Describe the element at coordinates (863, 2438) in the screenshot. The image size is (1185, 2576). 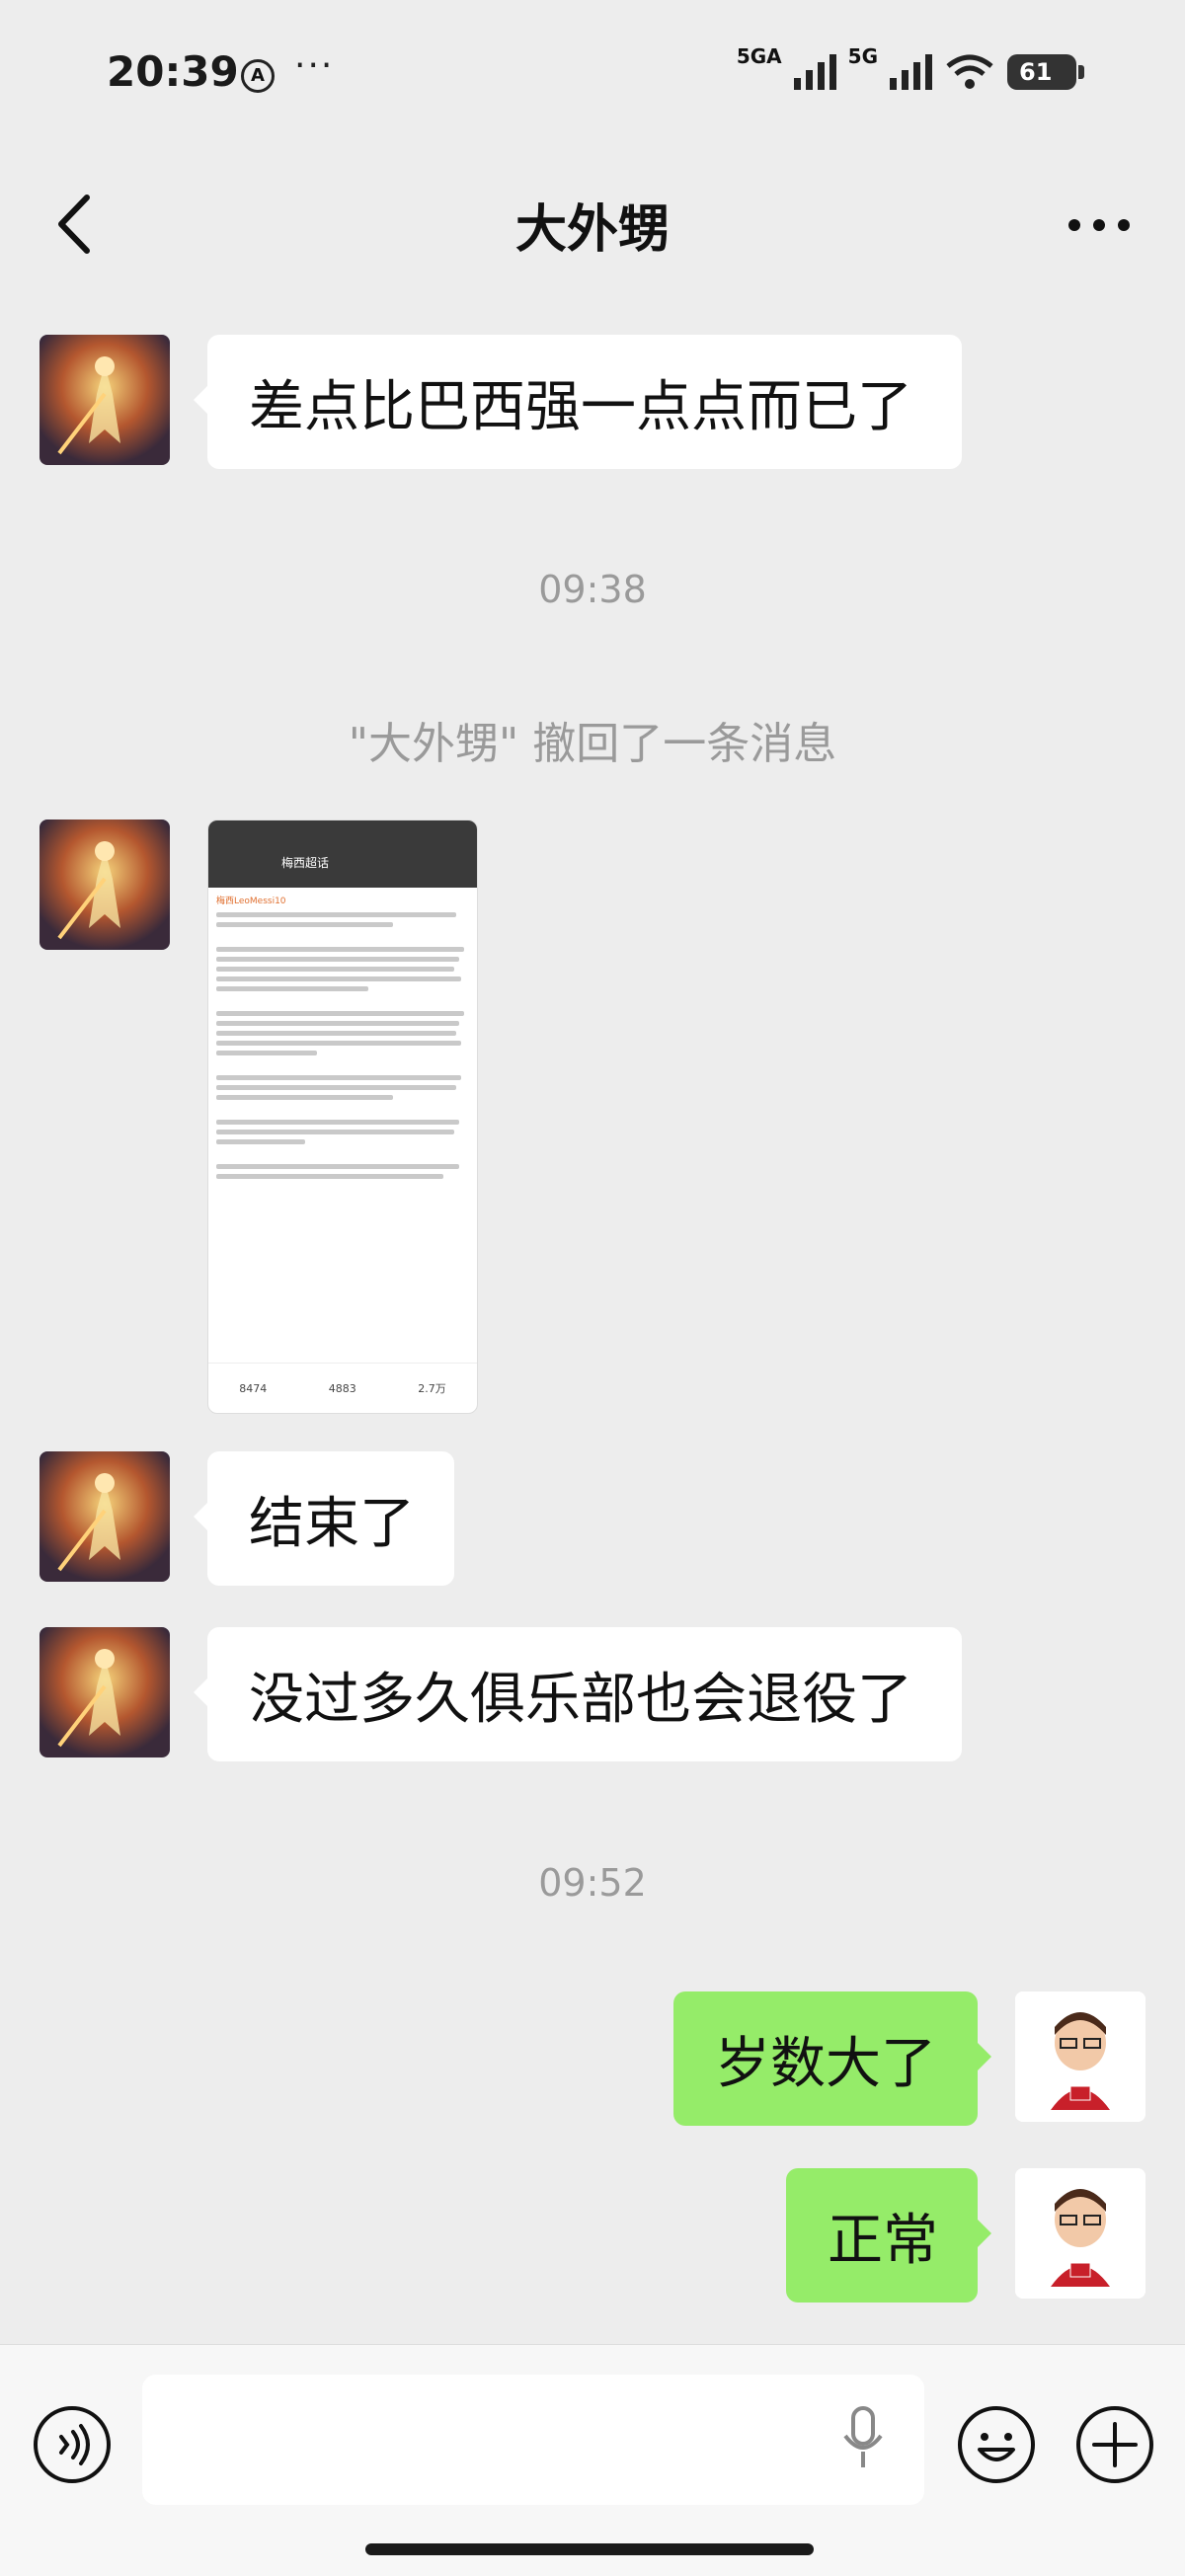
I see `microphone-icon` at that location.